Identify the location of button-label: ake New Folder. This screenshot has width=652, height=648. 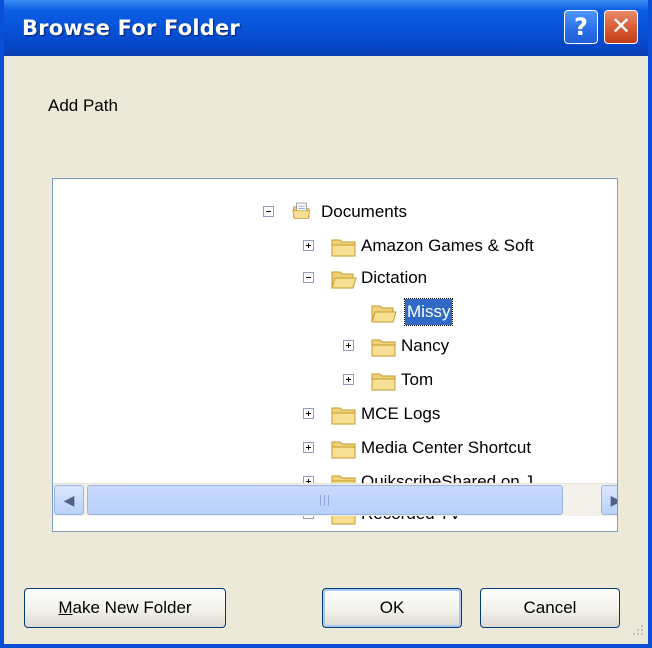
(132, 607).